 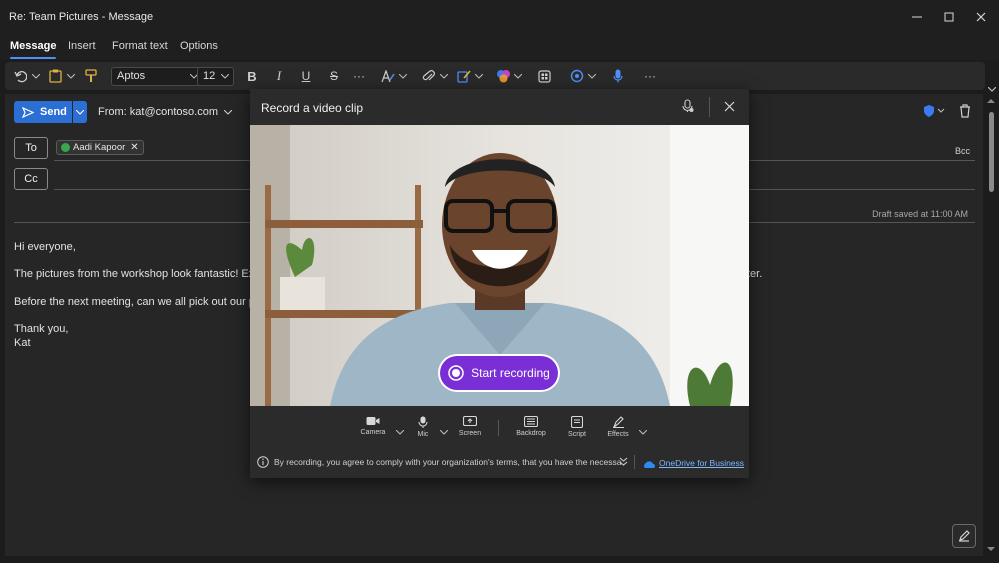 I want to click on bcc-button: Bcc, so click(x=962, y=151).